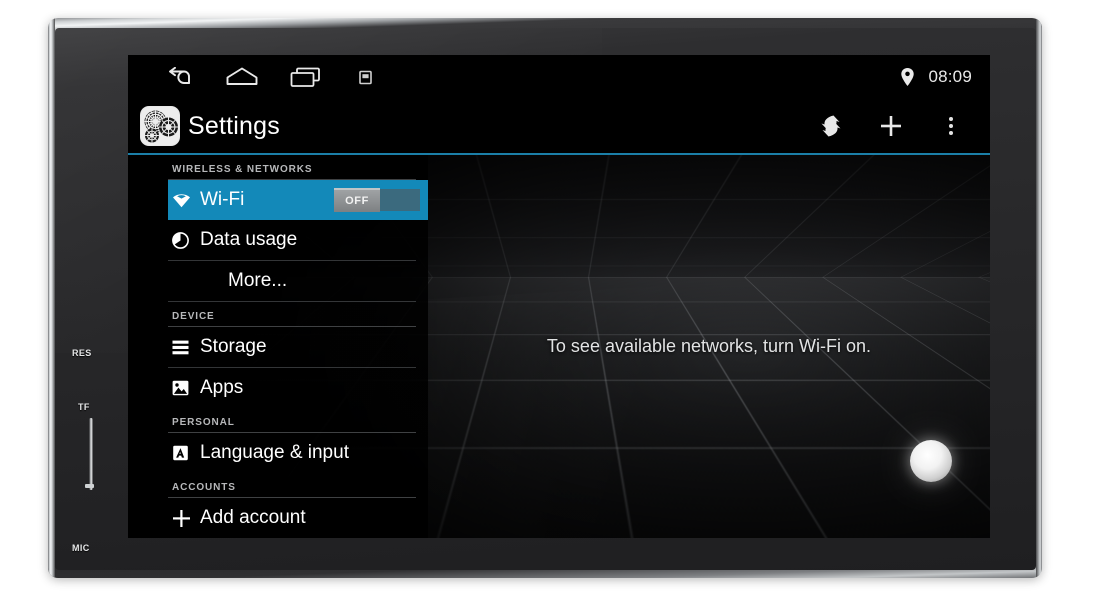  Describe the element at coordinates (292, 167) in the screenshot. I see `section-header-wireless: WIRELESS & NETWORKS` at that location.